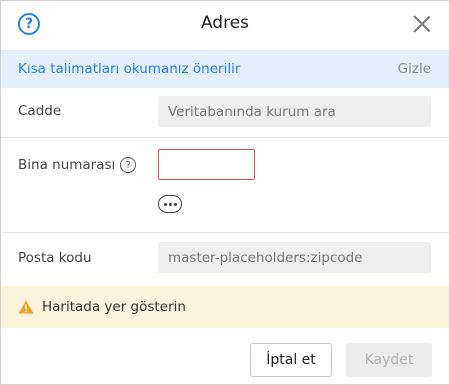  Describe the element at coordinates (291, 360) in the screenshot. I see `cancel-button: İptal et` at that location.